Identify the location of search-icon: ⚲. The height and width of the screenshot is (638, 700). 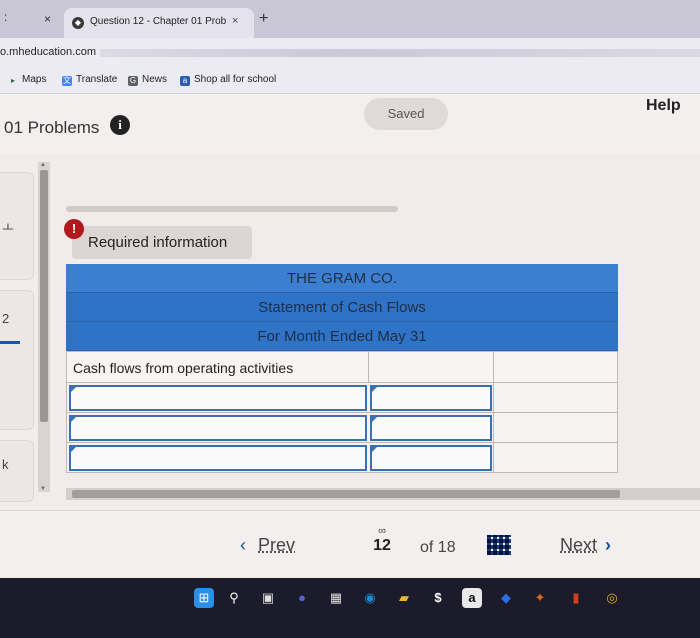
(234, 598).